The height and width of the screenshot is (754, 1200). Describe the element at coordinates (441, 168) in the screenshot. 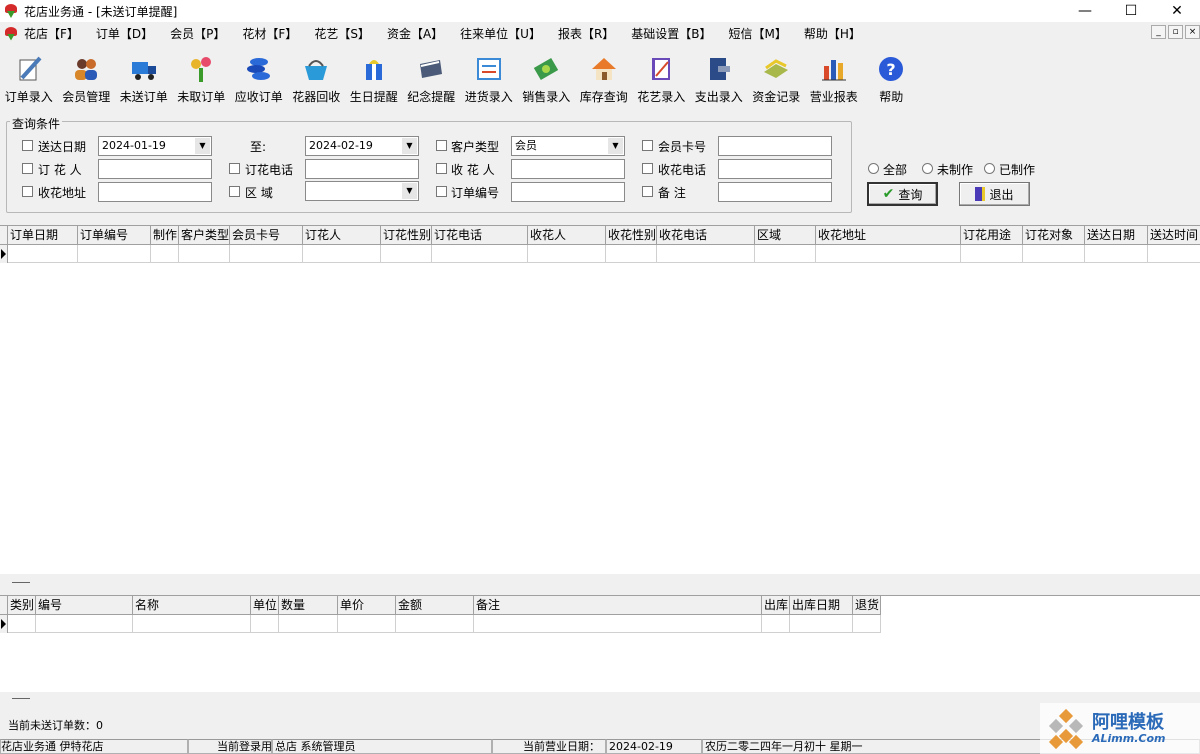

I see `receiver-checkbox` at that location.